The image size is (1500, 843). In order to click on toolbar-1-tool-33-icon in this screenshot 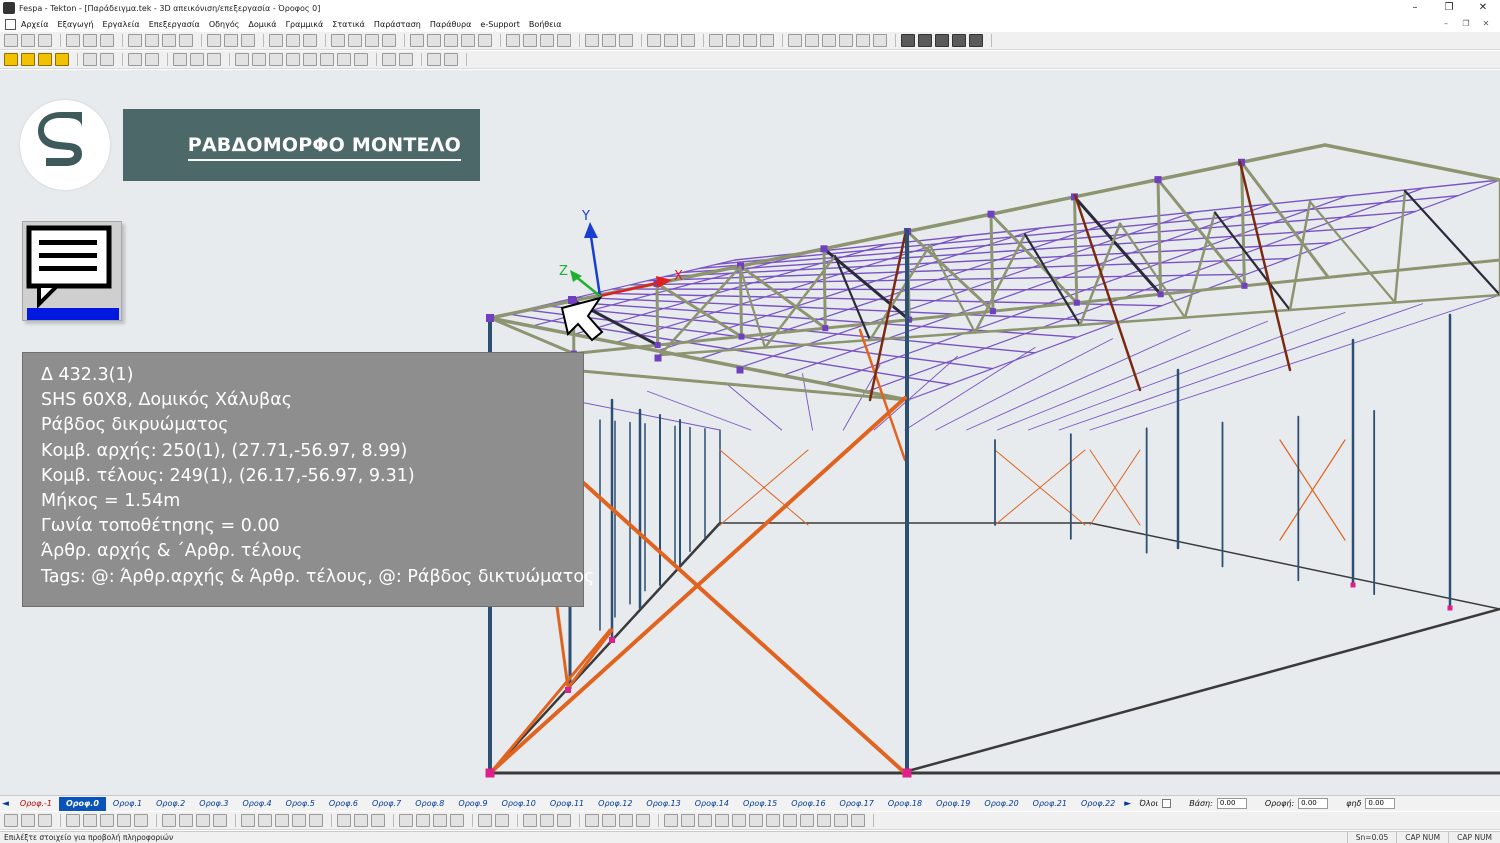, I will do `click(671, 40)`.